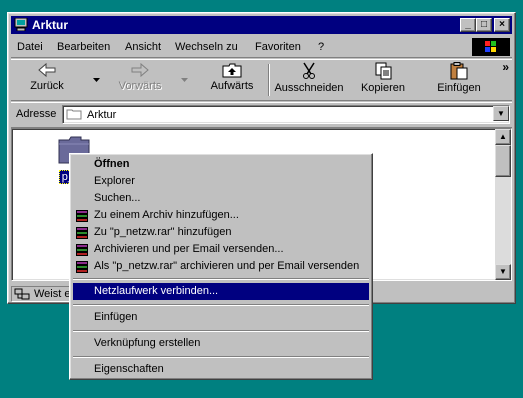 The width and height of the screenshot is (523, 398). What do you see at coordinates (140, 70) in the screenshot?
I see `forward-arrow-icon` at bounding box center [140, 70].